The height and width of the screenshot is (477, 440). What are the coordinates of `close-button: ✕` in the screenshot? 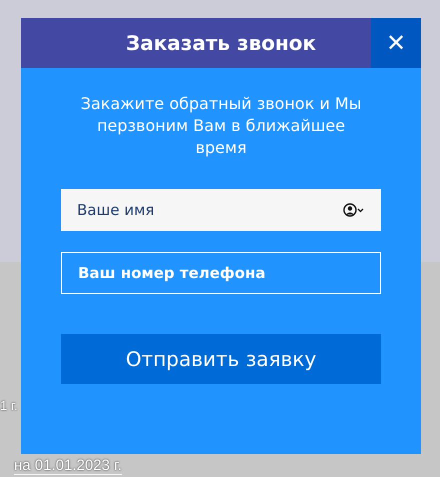 It's located at (396, 43).